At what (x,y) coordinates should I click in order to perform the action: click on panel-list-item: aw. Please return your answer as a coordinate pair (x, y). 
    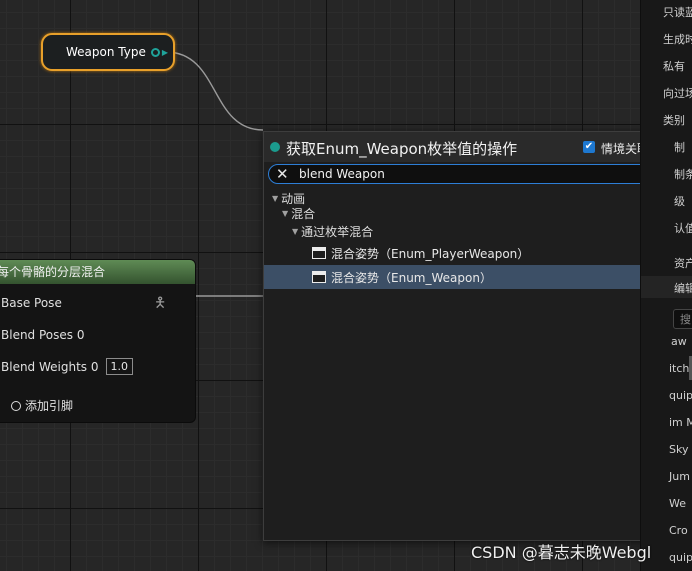
    Looking at the image, I should click on (679, 341).